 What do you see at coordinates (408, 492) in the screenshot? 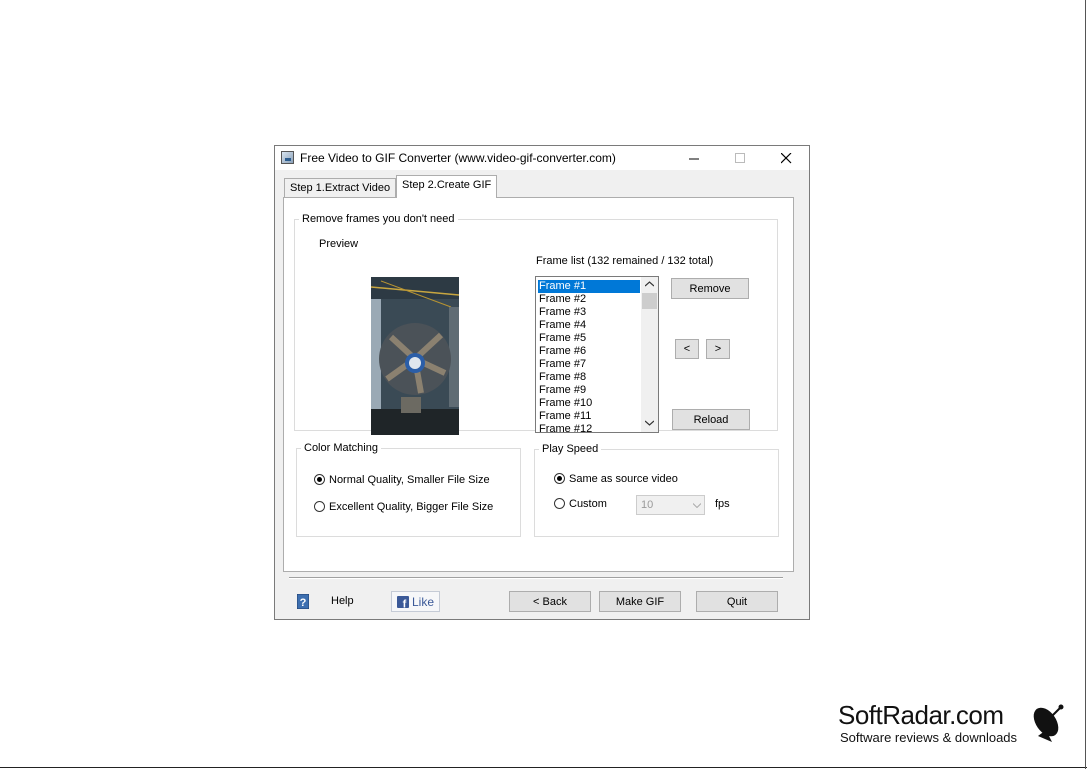
I see `color-matching-group` at bounding box center [408, 492].